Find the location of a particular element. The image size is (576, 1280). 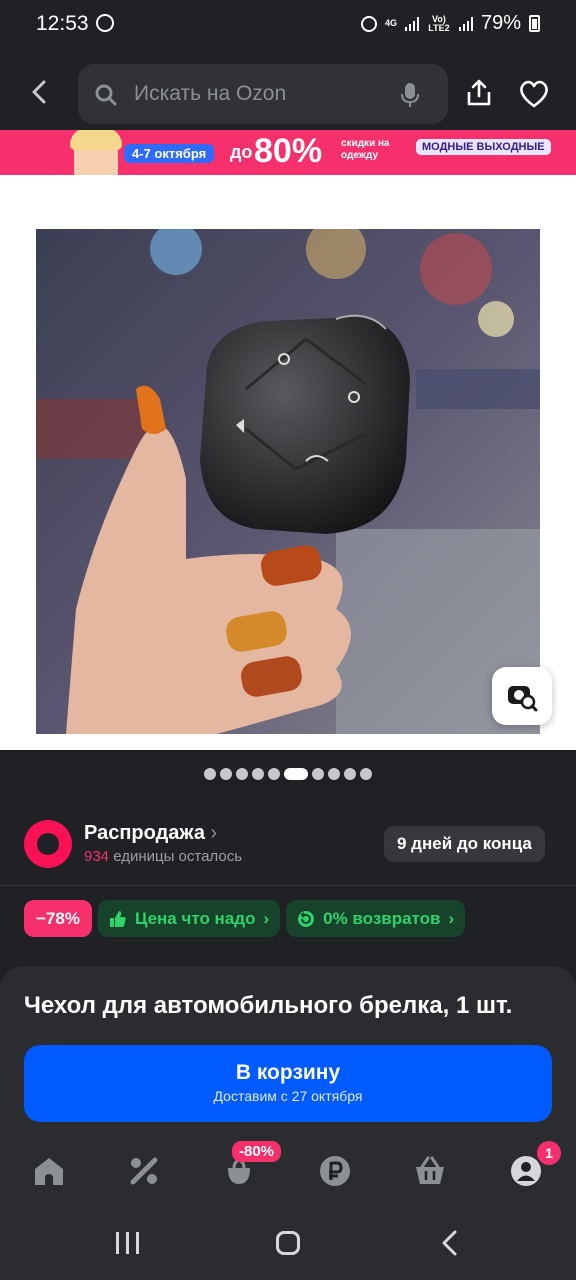

system-back-button is located at coordinates (450, 1243).